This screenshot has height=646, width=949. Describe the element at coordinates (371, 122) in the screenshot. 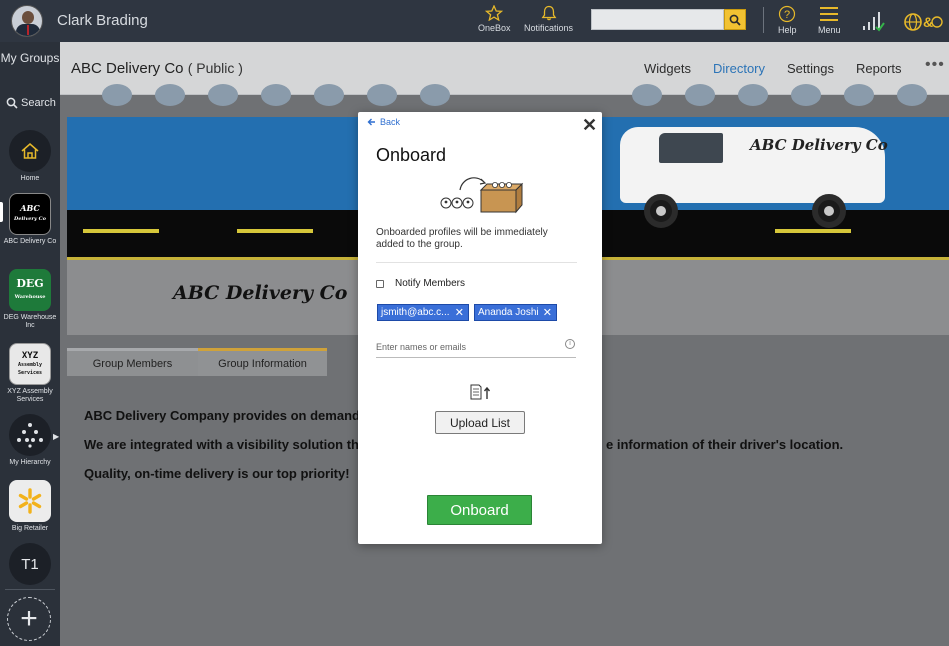

I see `arrow-left-icon` at that location.